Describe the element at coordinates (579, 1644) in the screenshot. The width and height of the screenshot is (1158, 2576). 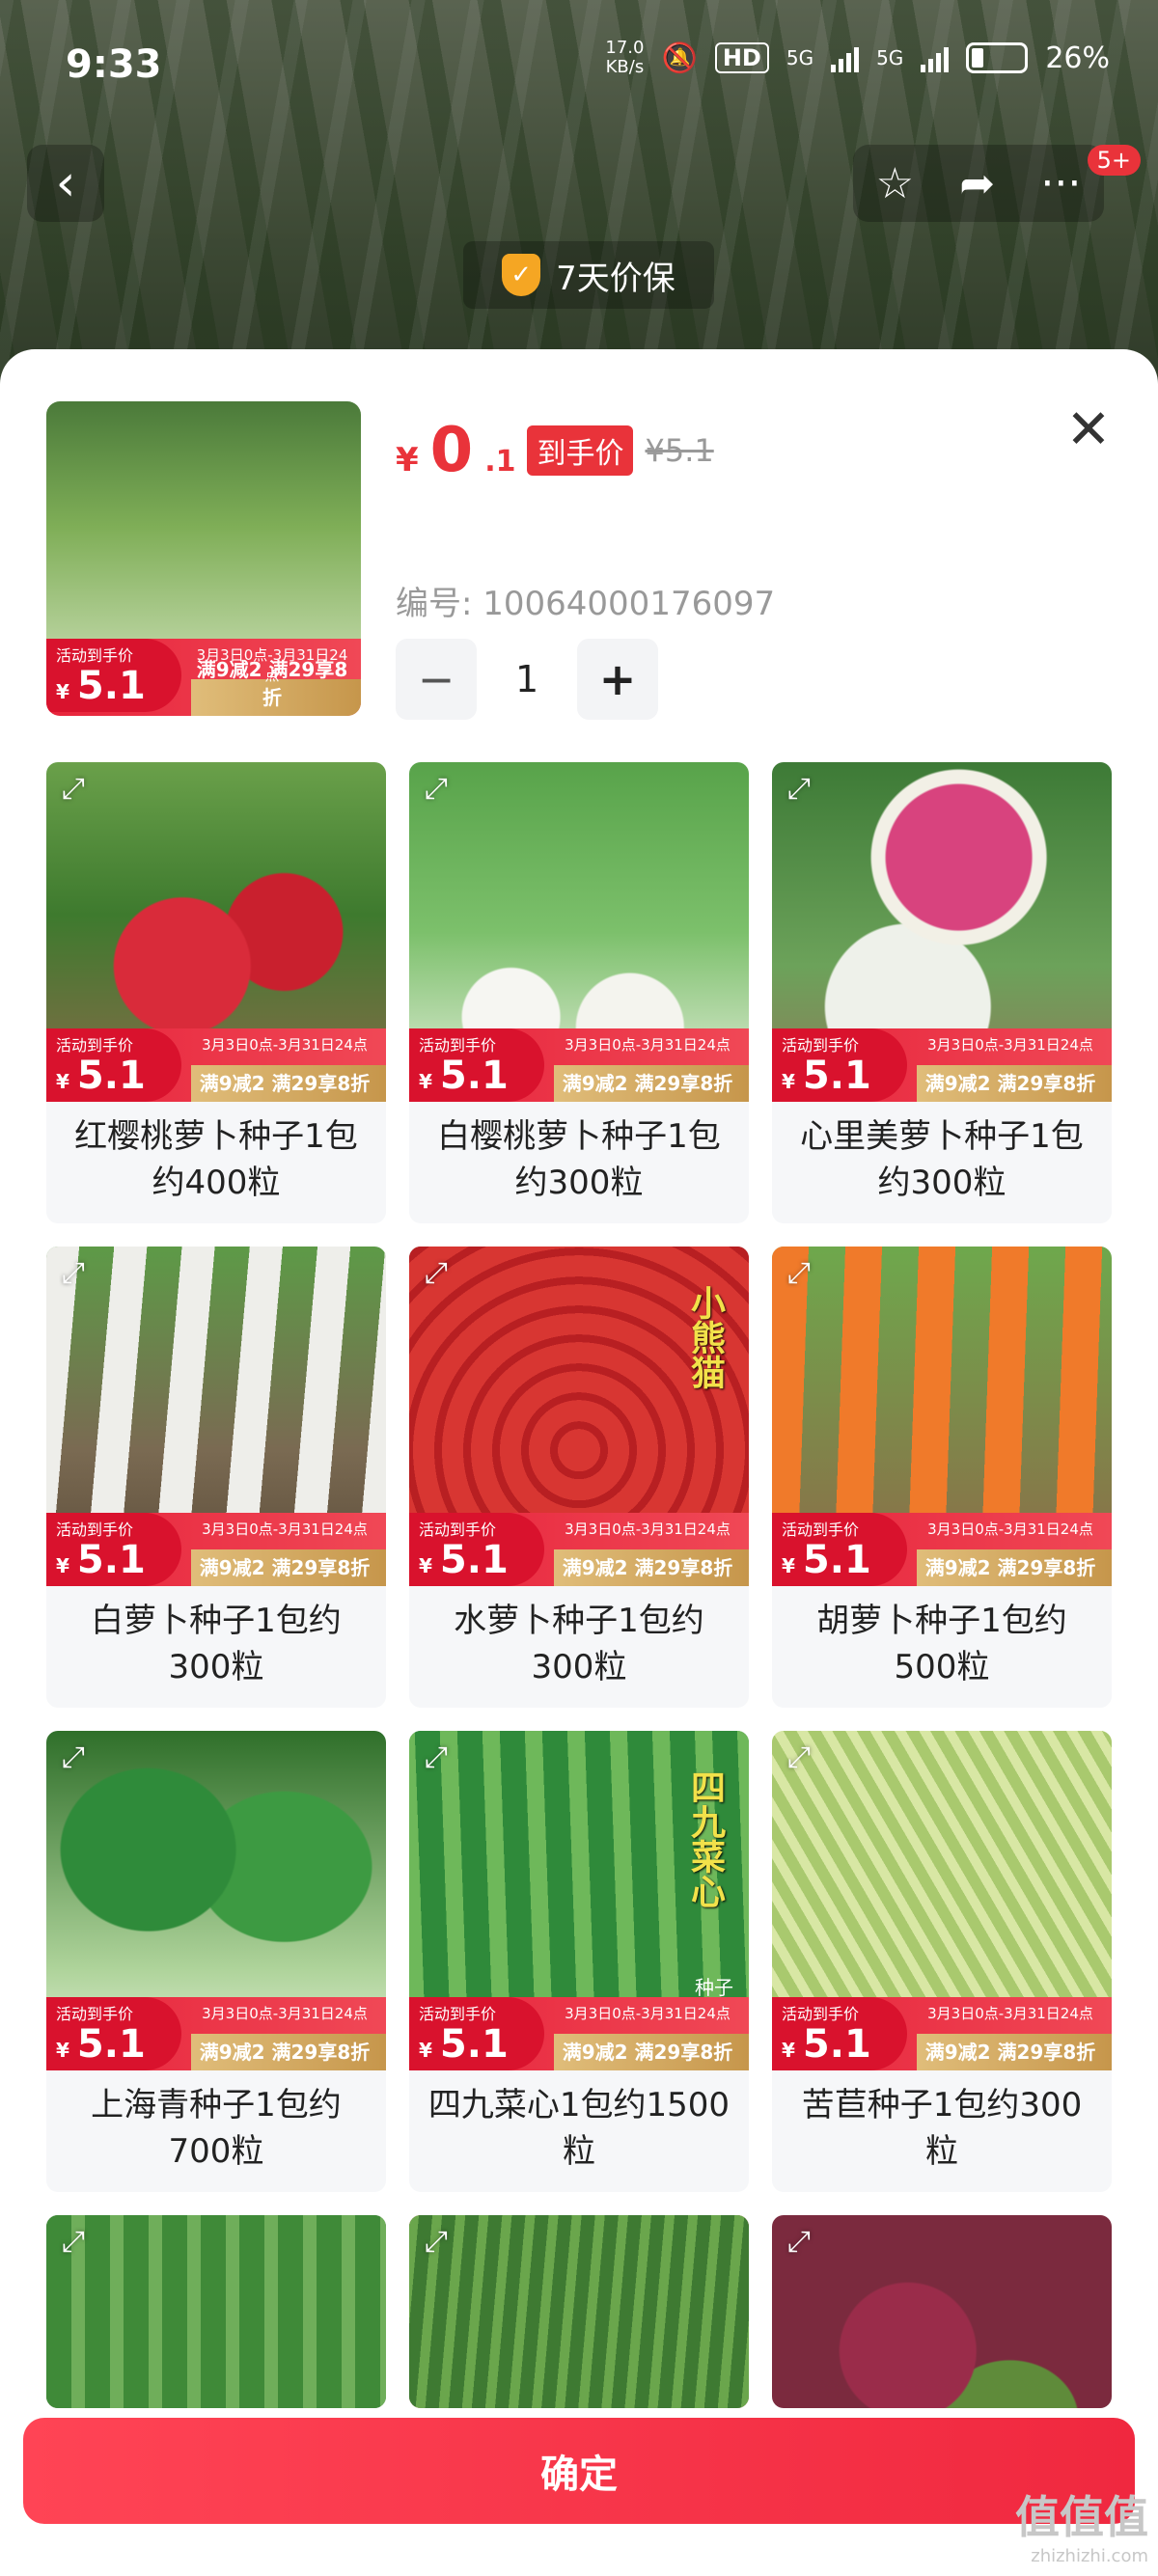
I see `sku-title: 水萝卜种子1包约300粒` at that location.